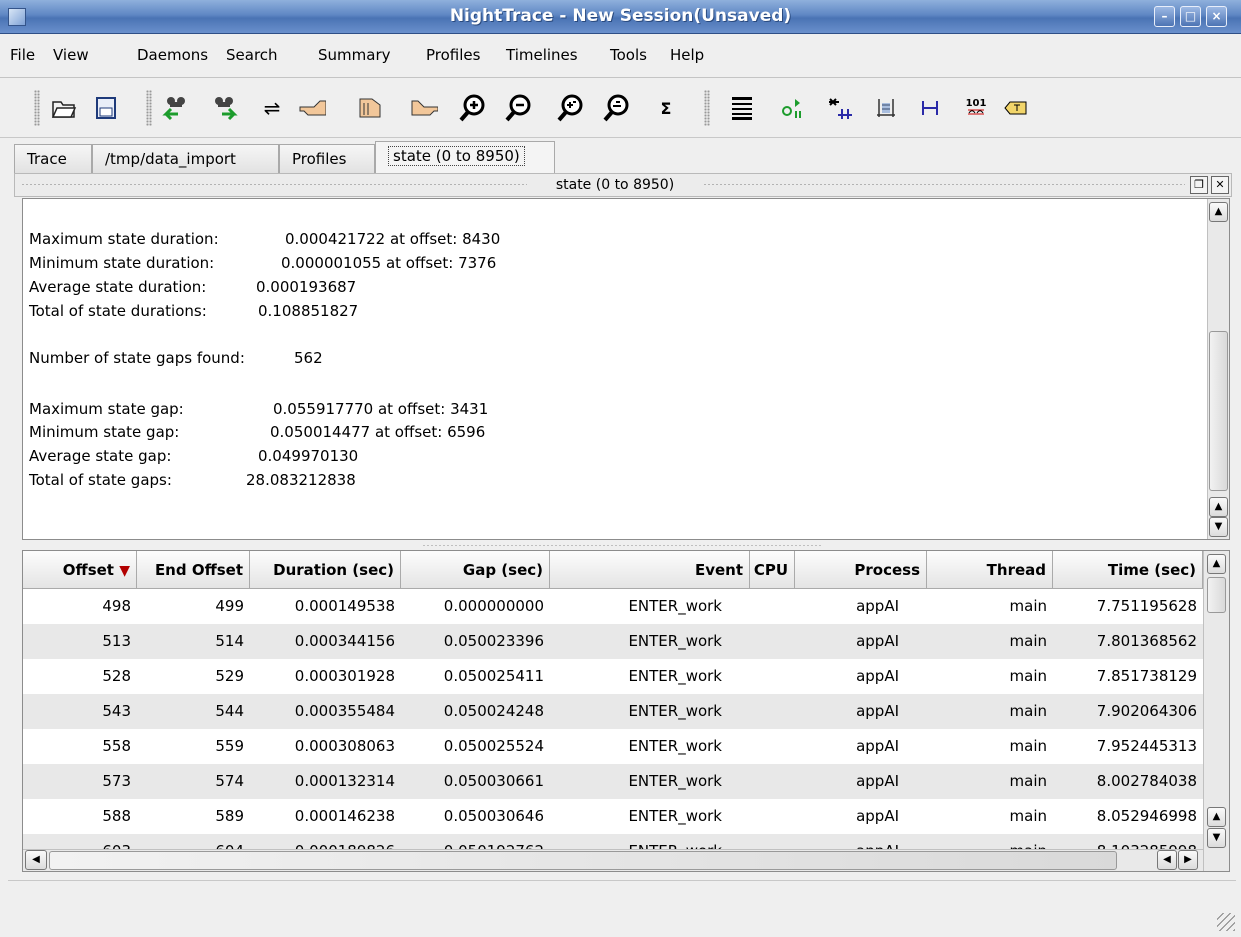  I want to click on column-header-process: Process, so click(861, 570).